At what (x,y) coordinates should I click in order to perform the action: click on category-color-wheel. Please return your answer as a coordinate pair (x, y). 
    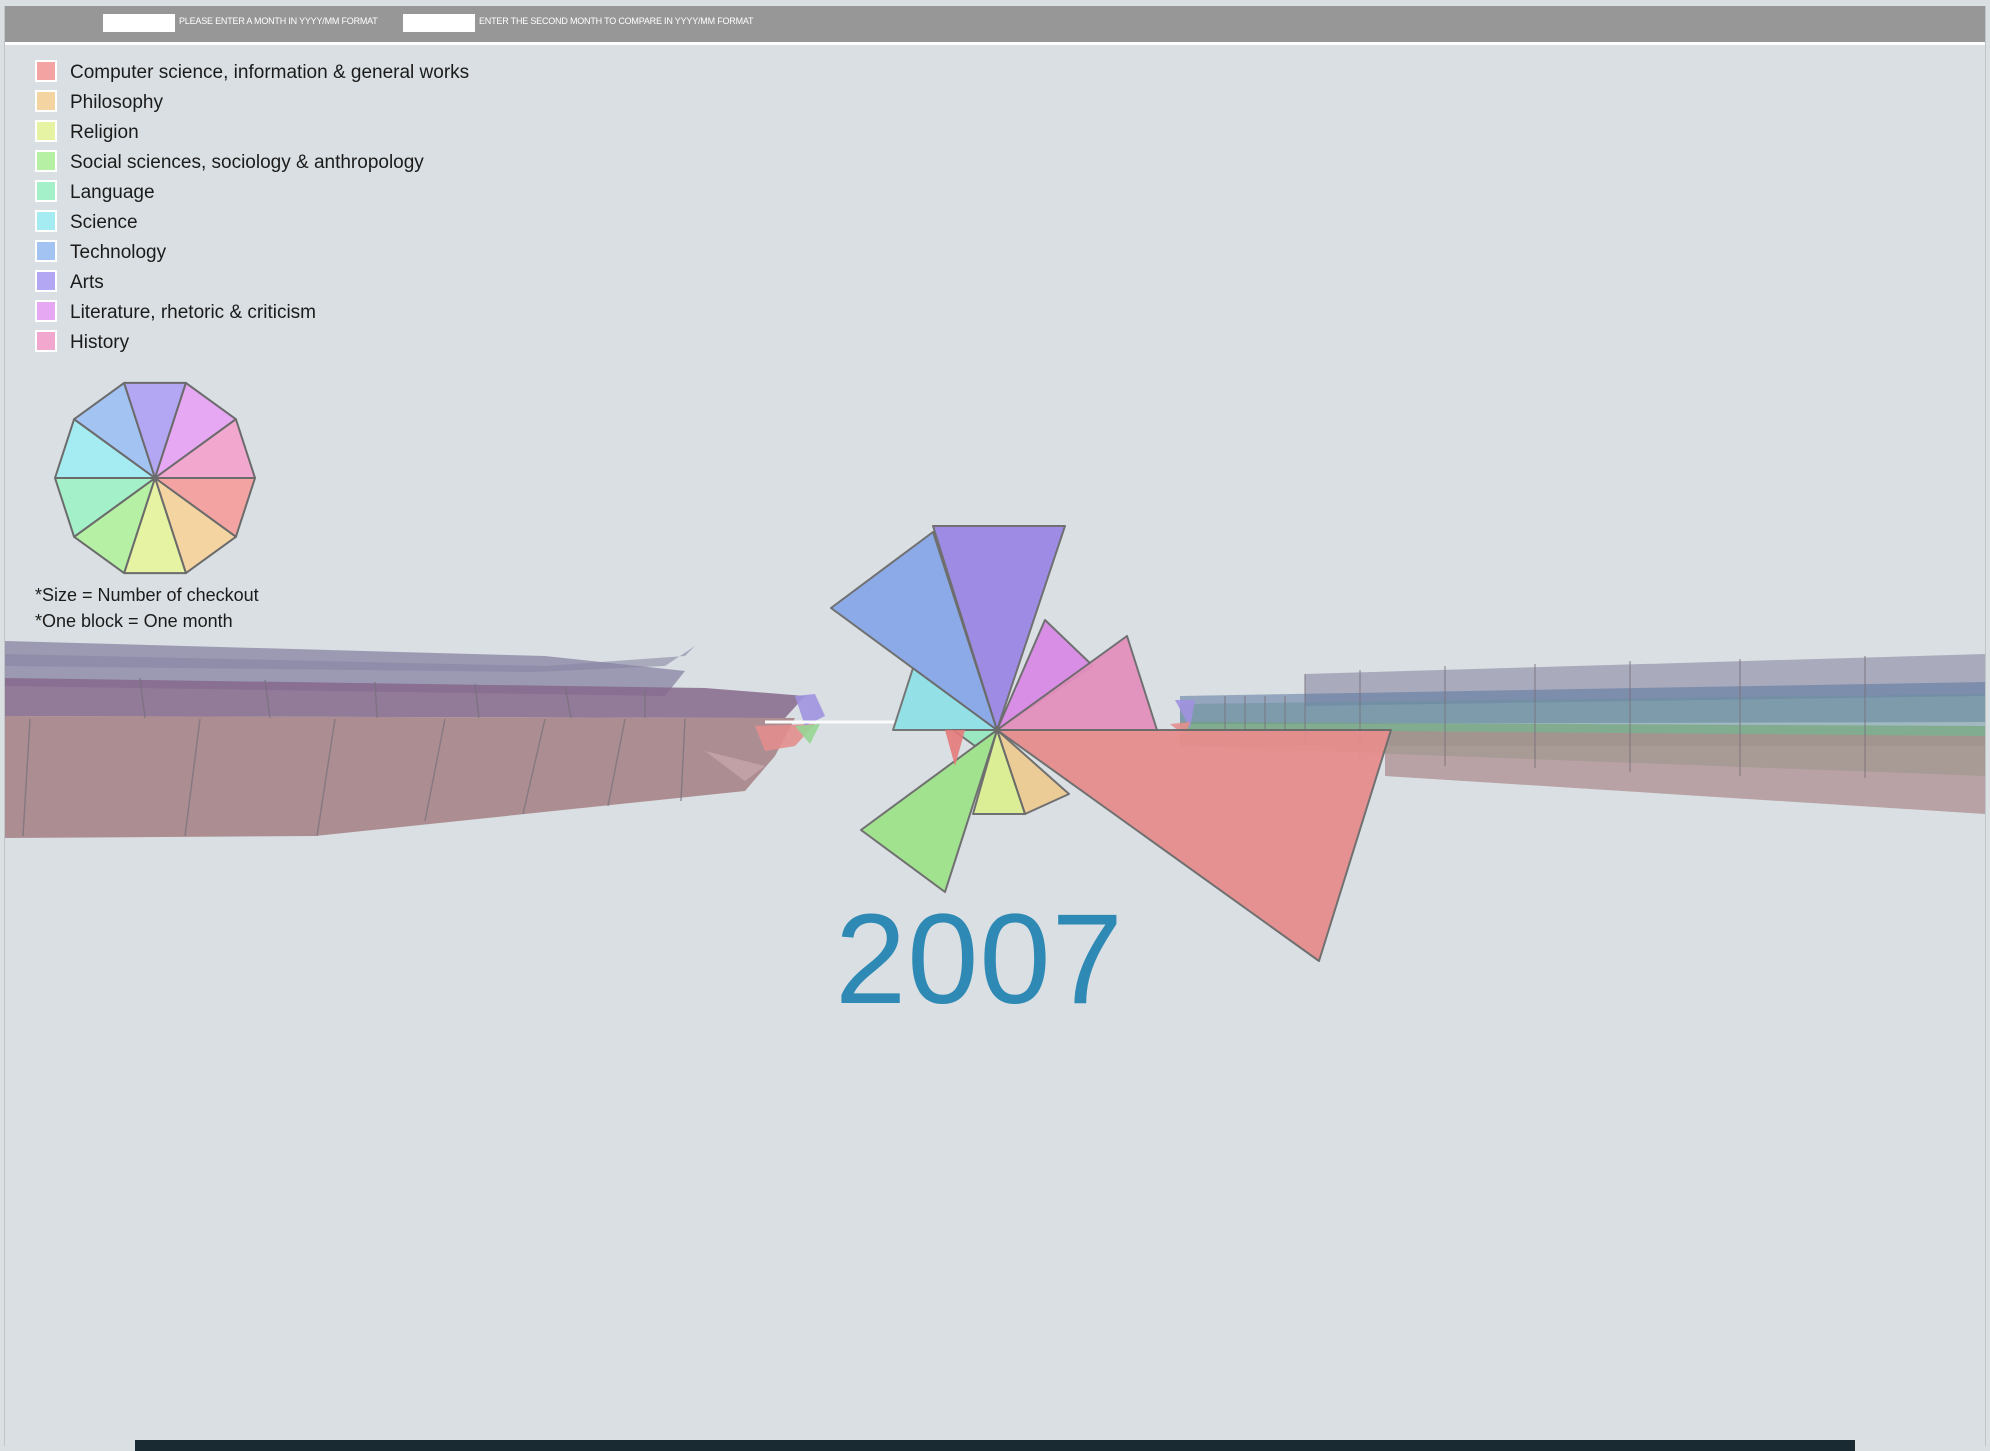
    Looking at the image, I should click on (155, 478).